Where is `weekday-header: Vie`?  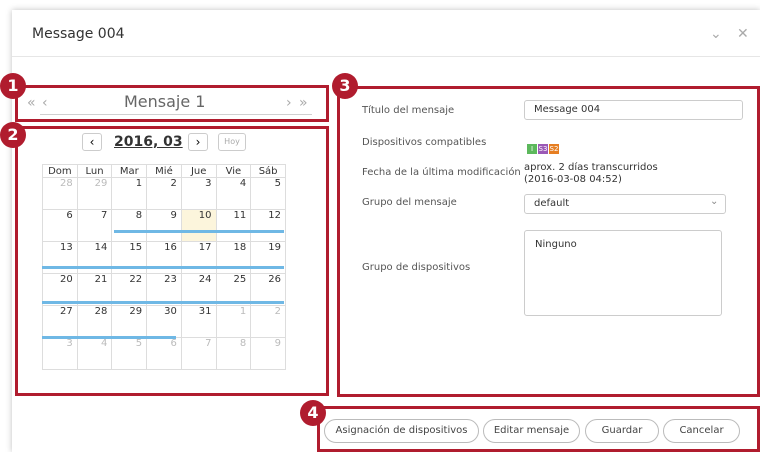 weekday-header: Vie is located at coordinates (233, 171).